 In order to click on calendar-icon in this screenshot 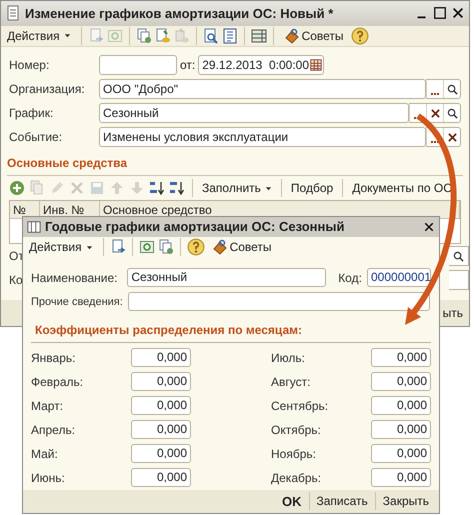, I will do `click(316, 65)`.